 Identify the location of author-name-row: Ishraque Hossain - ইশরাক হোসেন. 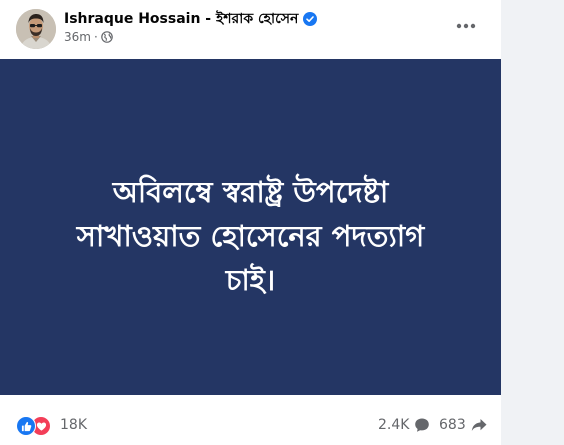
(191, 19).